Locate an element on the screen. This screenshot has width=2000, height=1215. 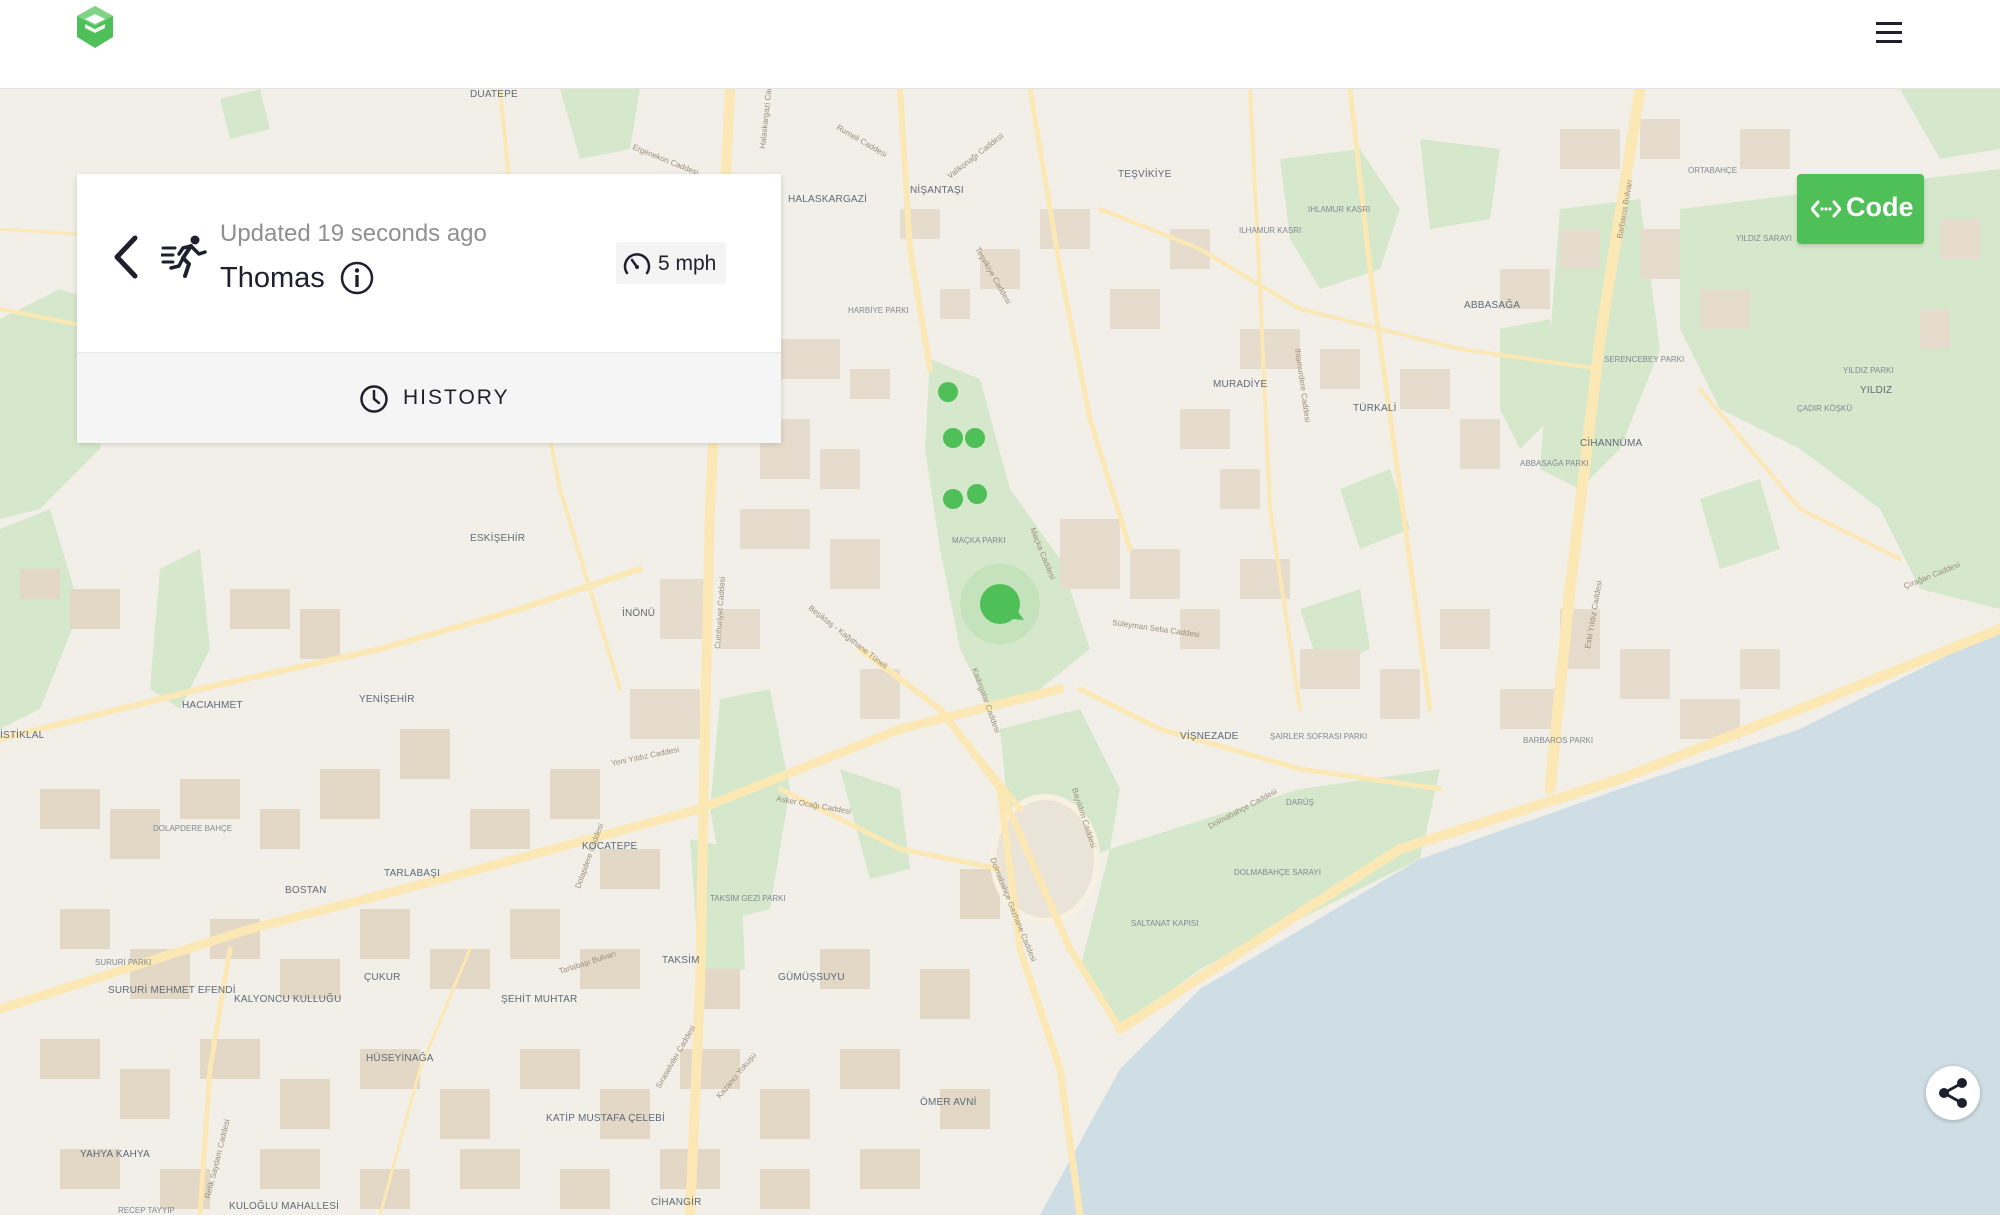
map-label-kalyoncu-kullugu: KALYONCU KULLUĞU is located at coordinates (288, 998).